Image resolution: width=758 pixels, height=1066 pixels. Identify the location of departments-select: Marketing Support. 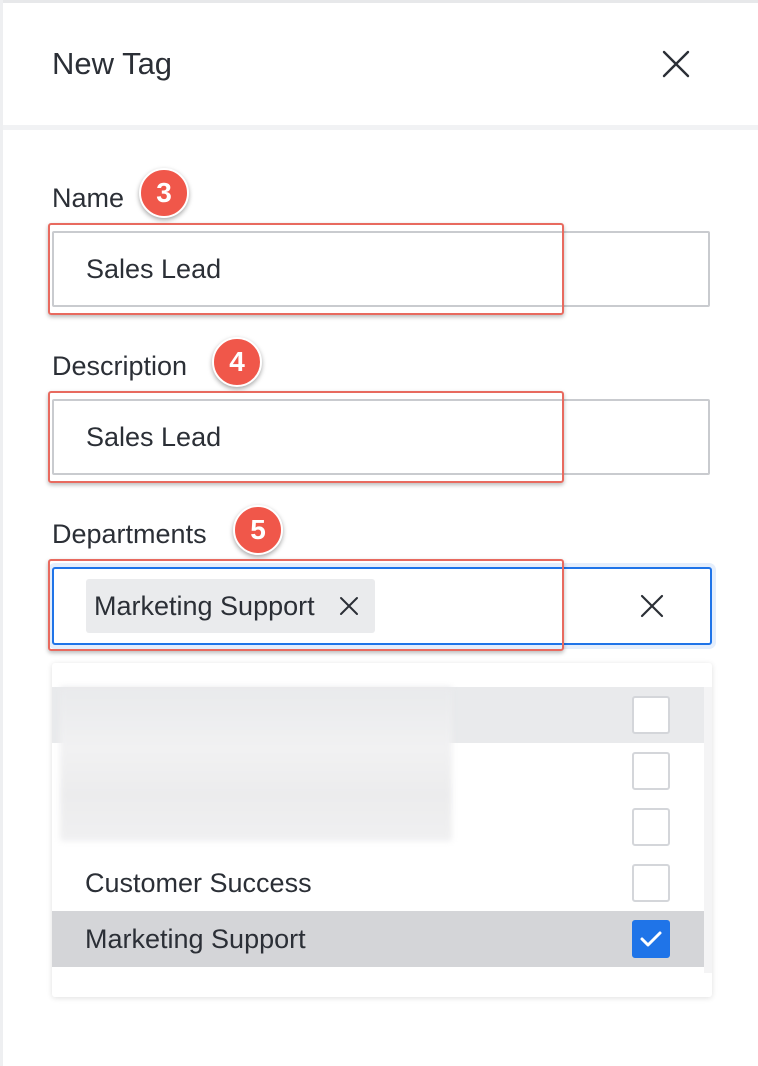
(382, 606).